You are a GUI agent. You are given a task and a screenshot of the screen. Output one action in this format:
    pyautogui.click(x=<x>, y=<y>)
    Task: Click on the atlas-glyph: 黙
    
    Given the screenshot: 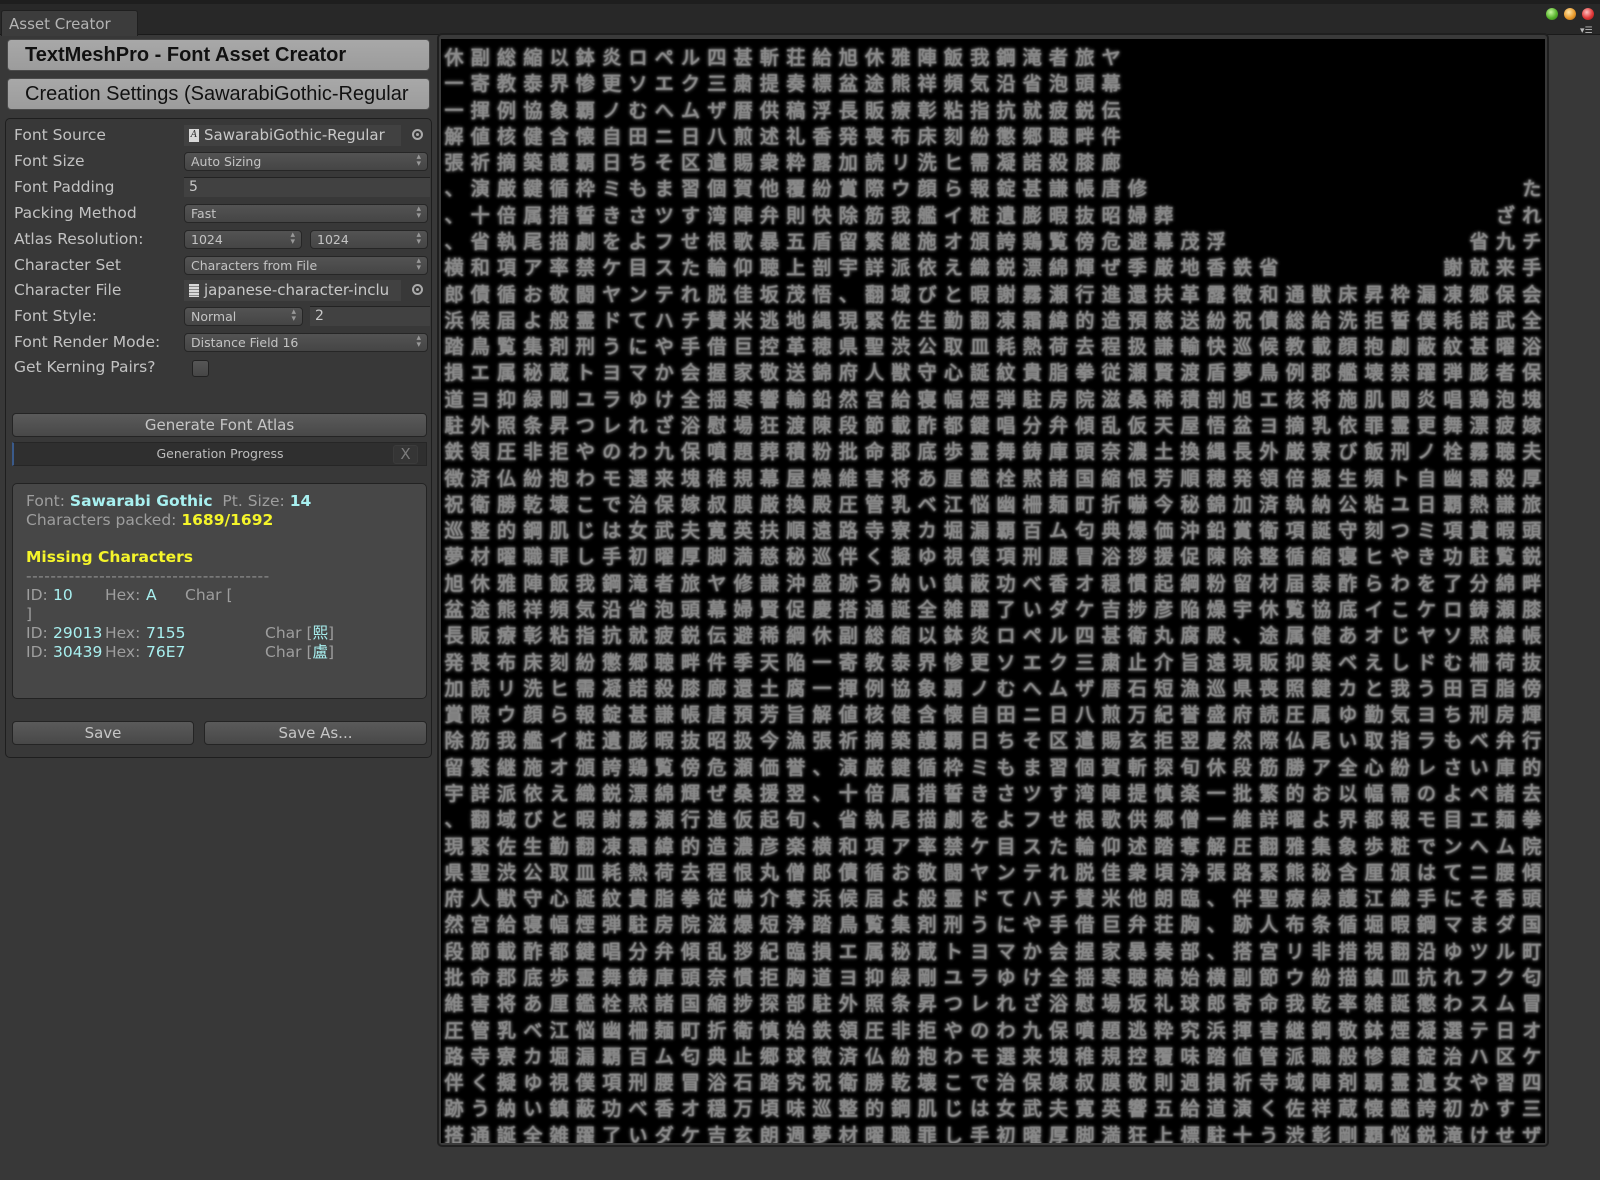 What is the action you would take?
    pyautogui.click(x=1479, y=636)
    